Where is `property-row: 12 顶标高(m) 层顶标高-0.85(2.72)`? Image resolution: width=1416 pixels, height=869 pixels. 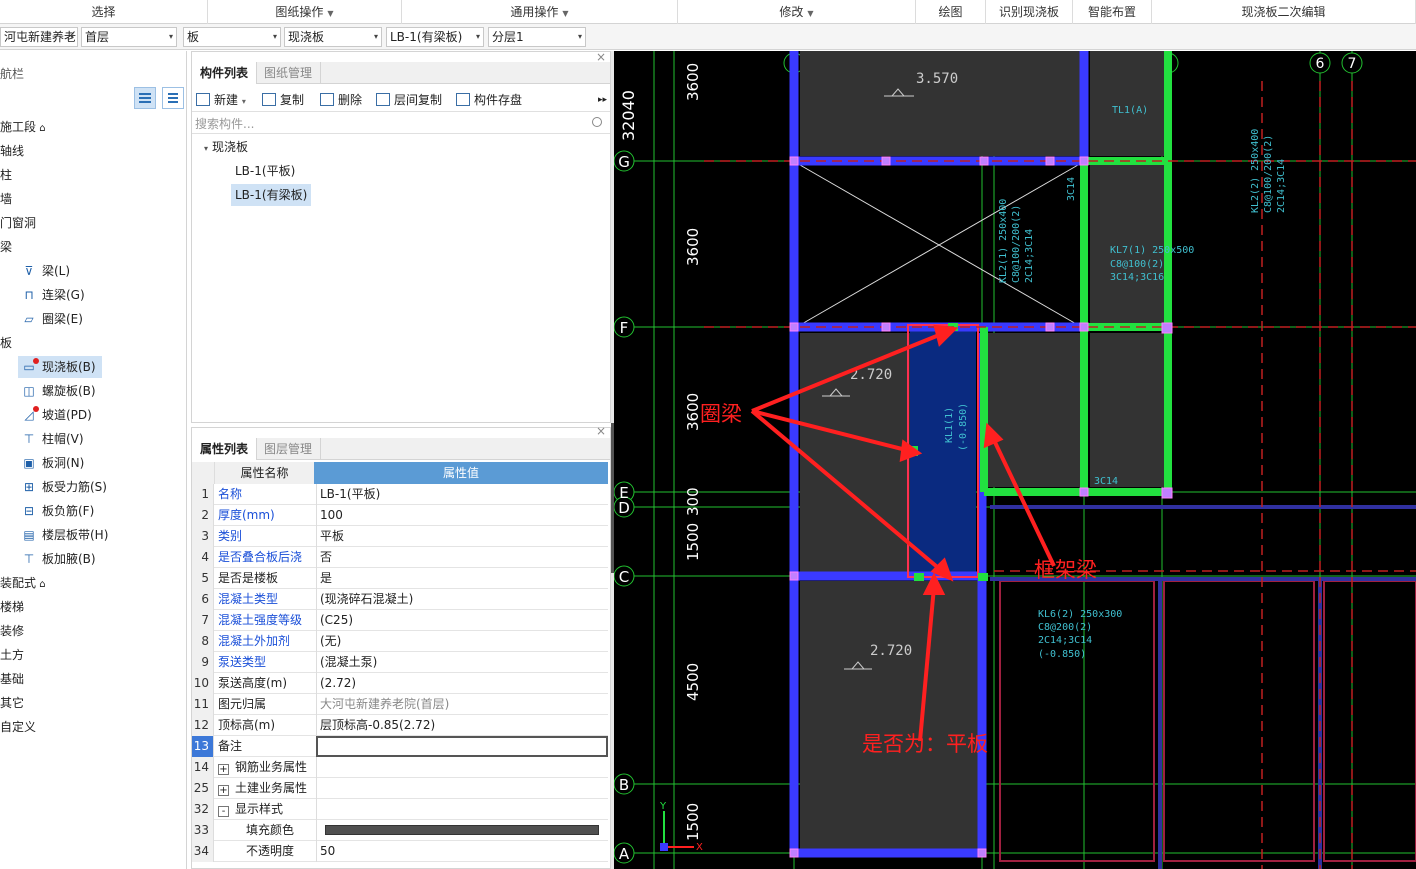
property-row: 12 顶标高(m) 层顶标高-0.85(2.72) is located at coordinates (400, 725).